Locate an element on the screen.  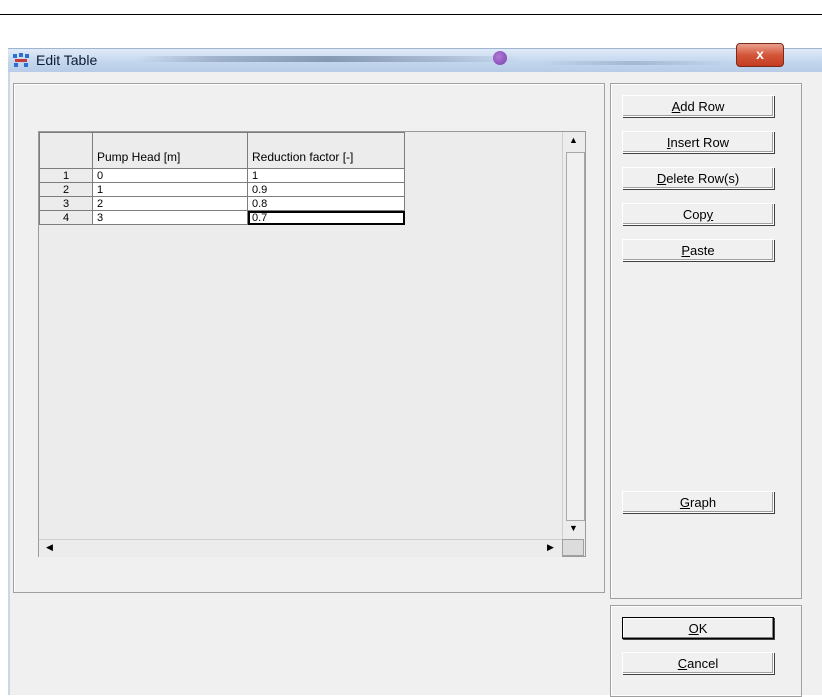
table-row: 4 3 0.7 is located at coordinates (222, 217).